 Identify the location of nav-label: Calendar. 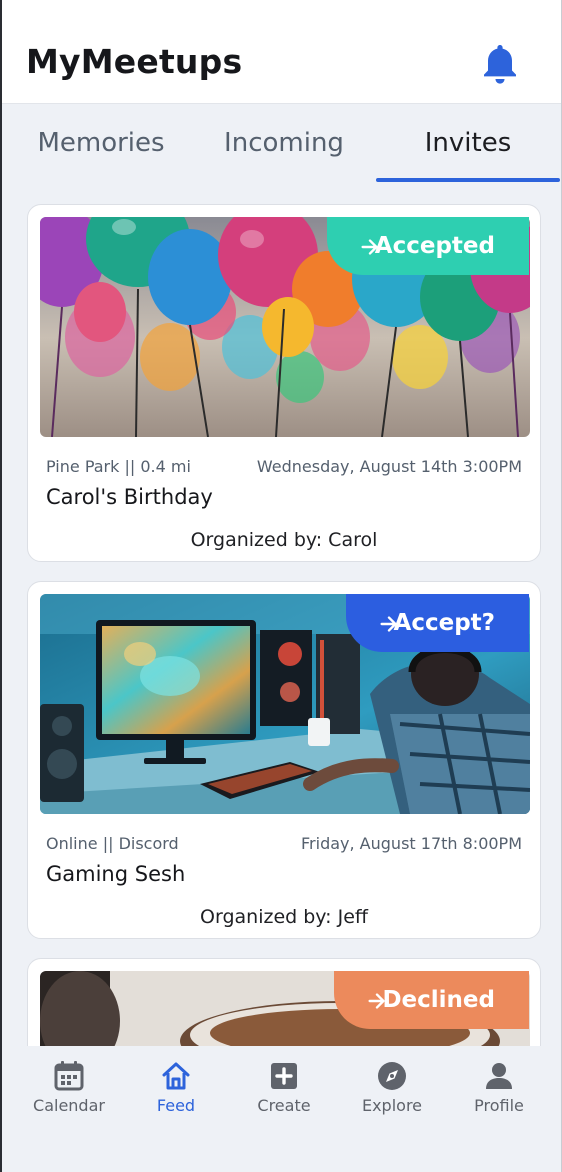
(69, 1105).